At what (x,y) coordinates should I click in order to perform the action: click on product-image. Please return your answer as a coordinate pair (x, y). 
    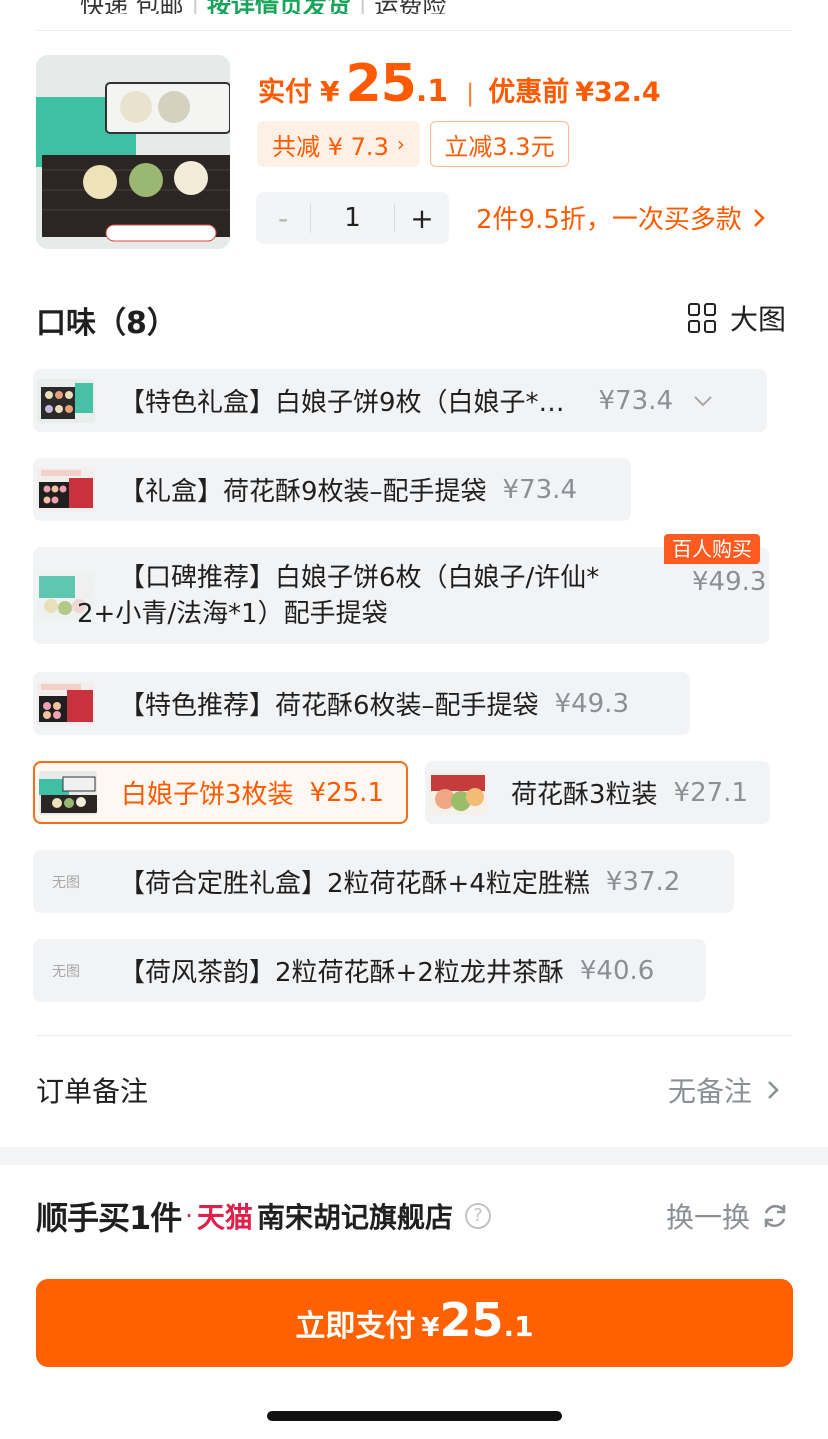
    Looking at the image, I should click on (133, 152).